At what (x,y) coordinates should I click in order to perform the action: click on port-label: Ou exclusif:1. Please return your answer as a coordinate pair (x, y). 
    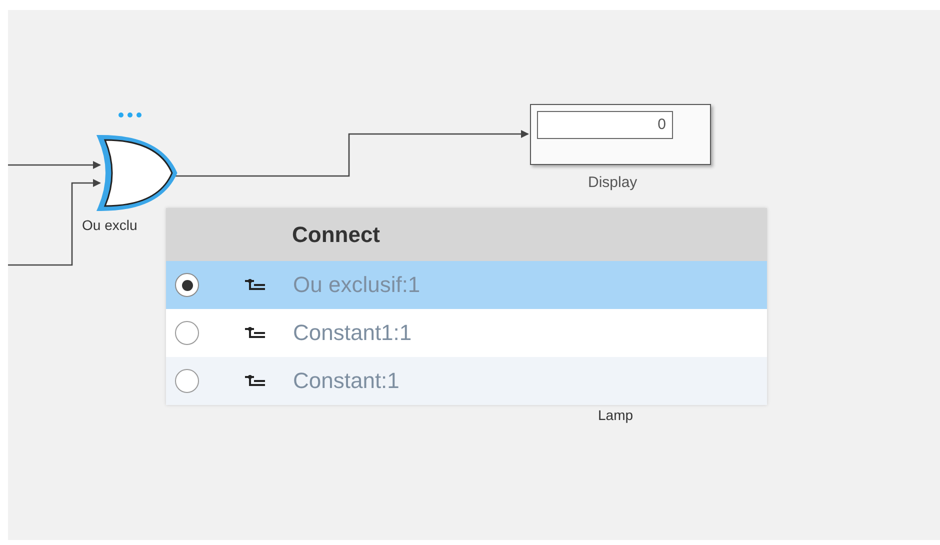
    Looking at the image, I should click on (356, 285).